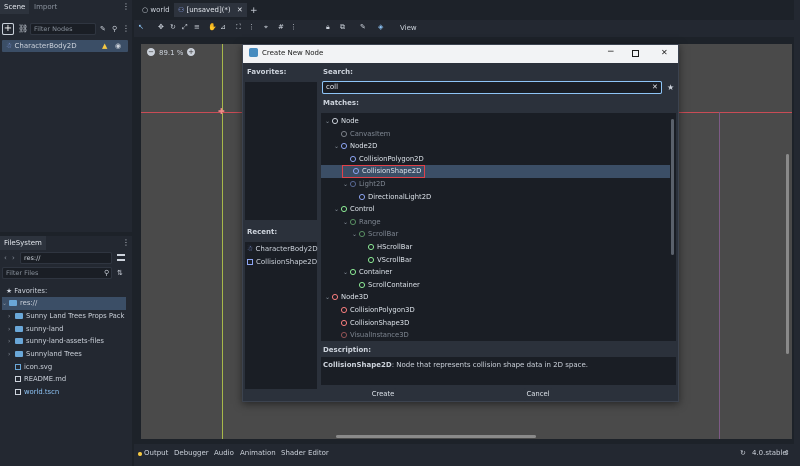  Describe the element at coordinates (126, 7) in the screenshot. I see `dock-menu-icon: ⋮` at that location.